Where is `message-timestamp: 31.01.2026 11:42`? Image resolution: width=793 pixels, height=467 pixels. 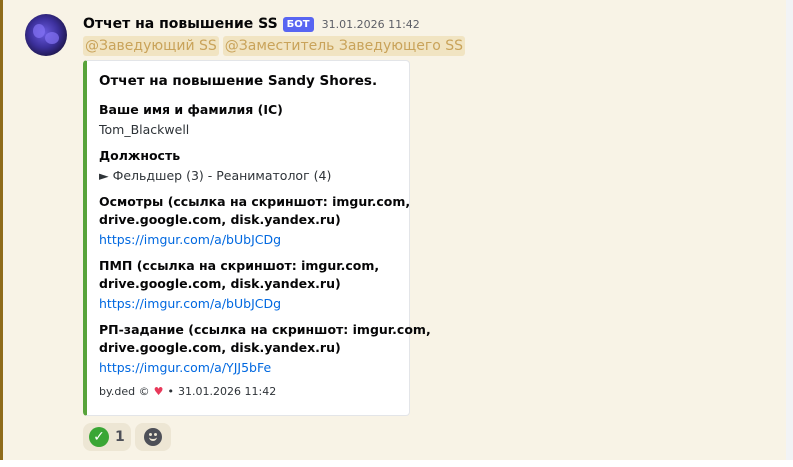 message-timestamp: 31.01.2026 11:42 is located at coordinates (370, 24).